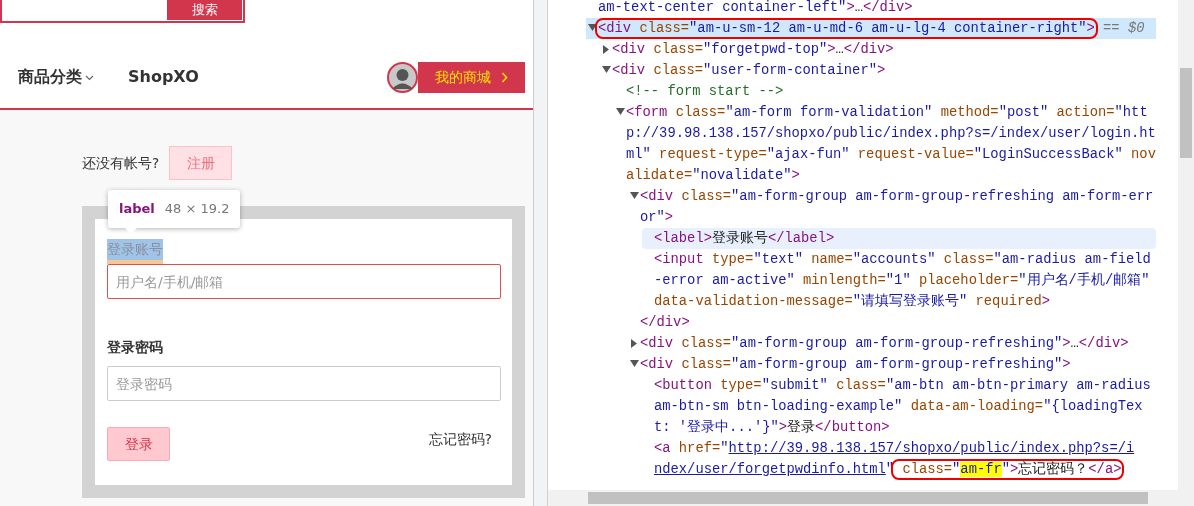 This screenshot has height=506, width=1194. What do you see at coordinates (891, 144) in the screenshot?
I see `code-line: <form class="am-form form-validation" method="post" action="http://39.98.138.157/shopxo/public/index.php?s=/index/user/login.html" request-type="ajax-fun" request-value="LoginSuccessBack" novalidate="novalidate">` at bounding box center [891, 144].